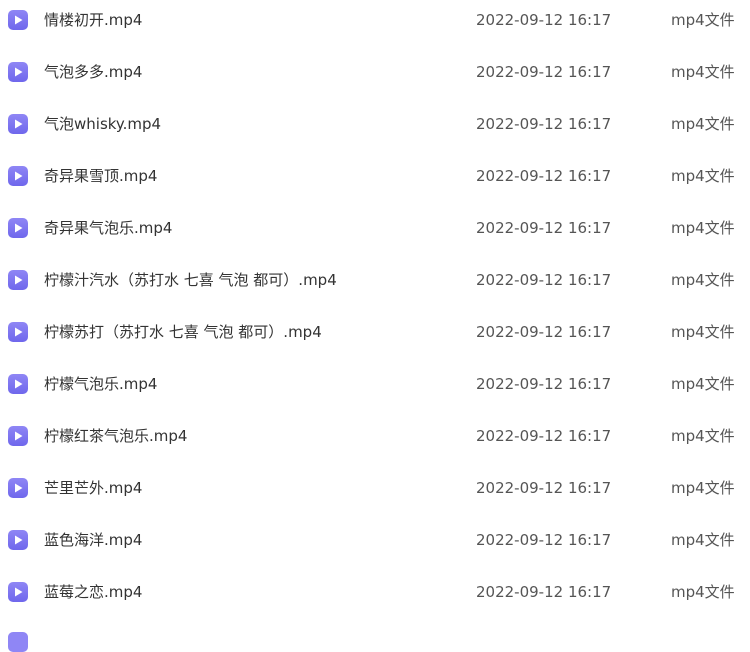 The image size is (750, 652). What do you see at coordinates (100, 176) in the screenshot?
I see `file-name: 奇异果雪顶.mp4` at bounding box center [100, 176].